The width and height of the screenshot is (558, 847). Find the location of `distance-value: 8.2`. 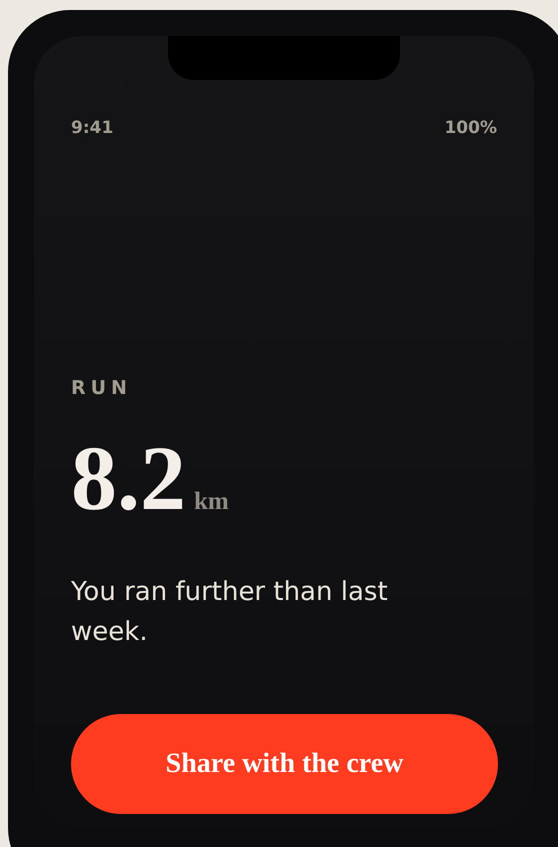

distance-value: 8.2 is located at coordinates (128, 478).